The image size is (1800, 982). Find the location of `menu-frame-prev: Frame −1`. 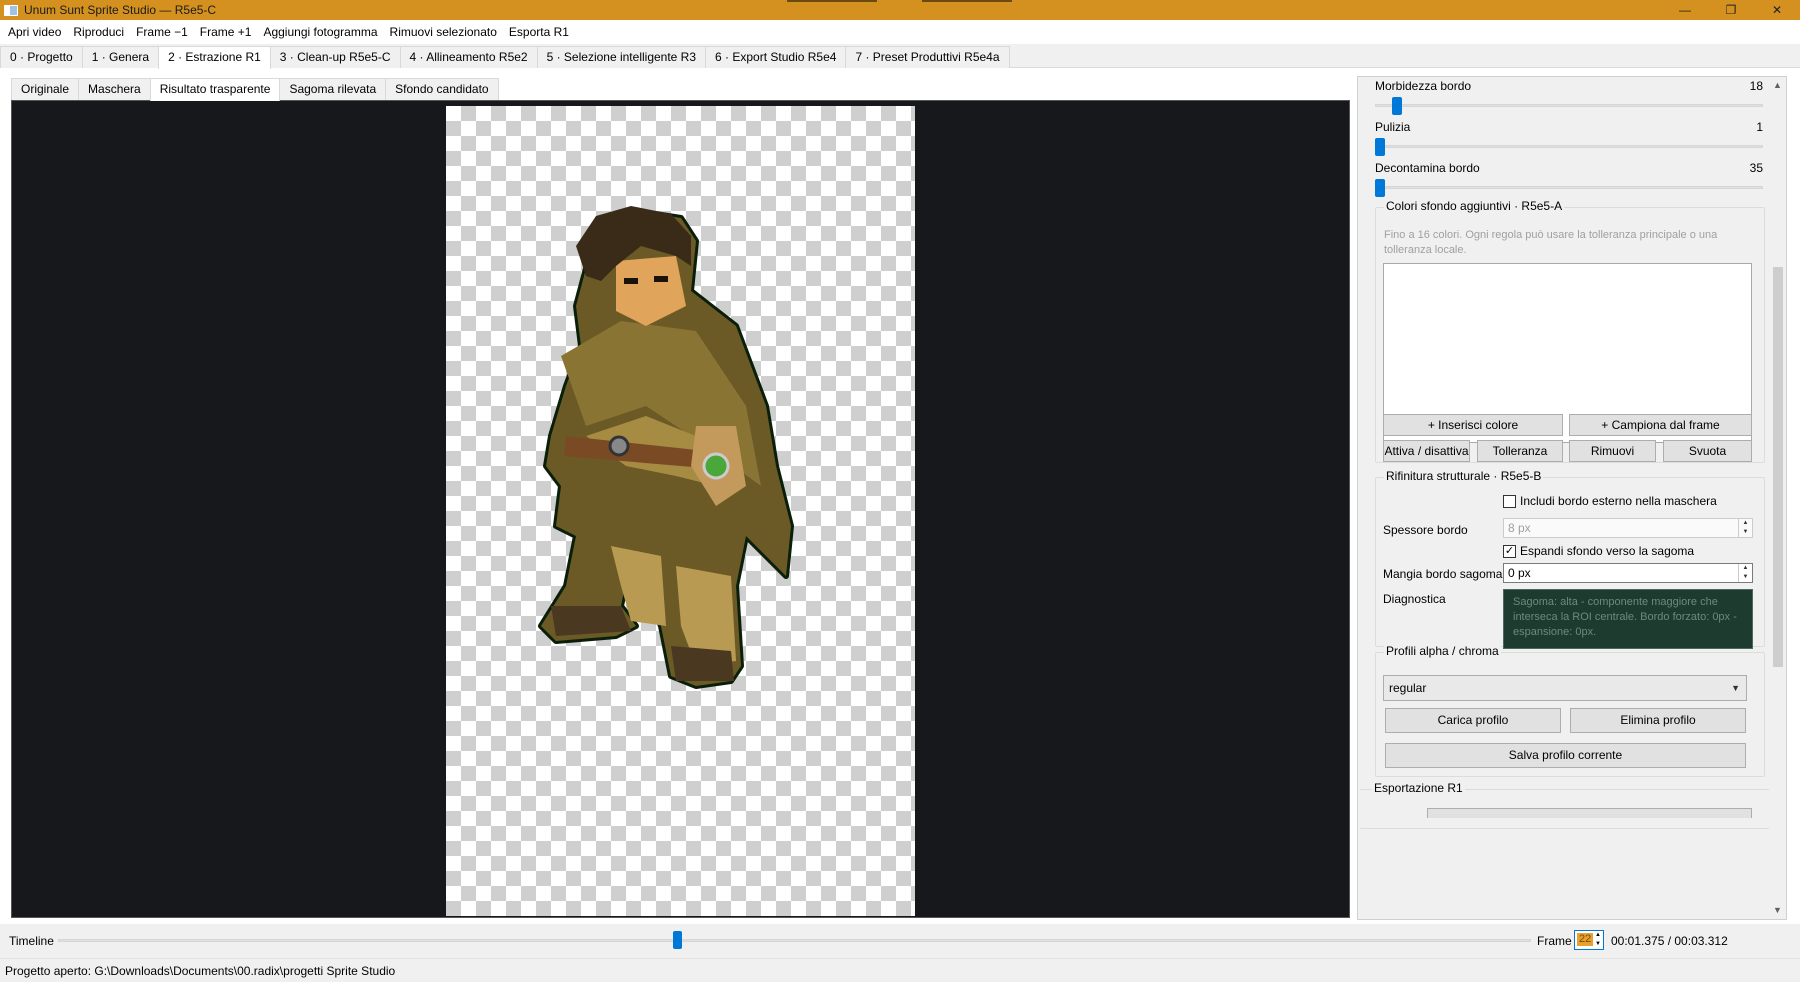

menu-frame-prev: Frame −1 is located at coordinates (162, 32).